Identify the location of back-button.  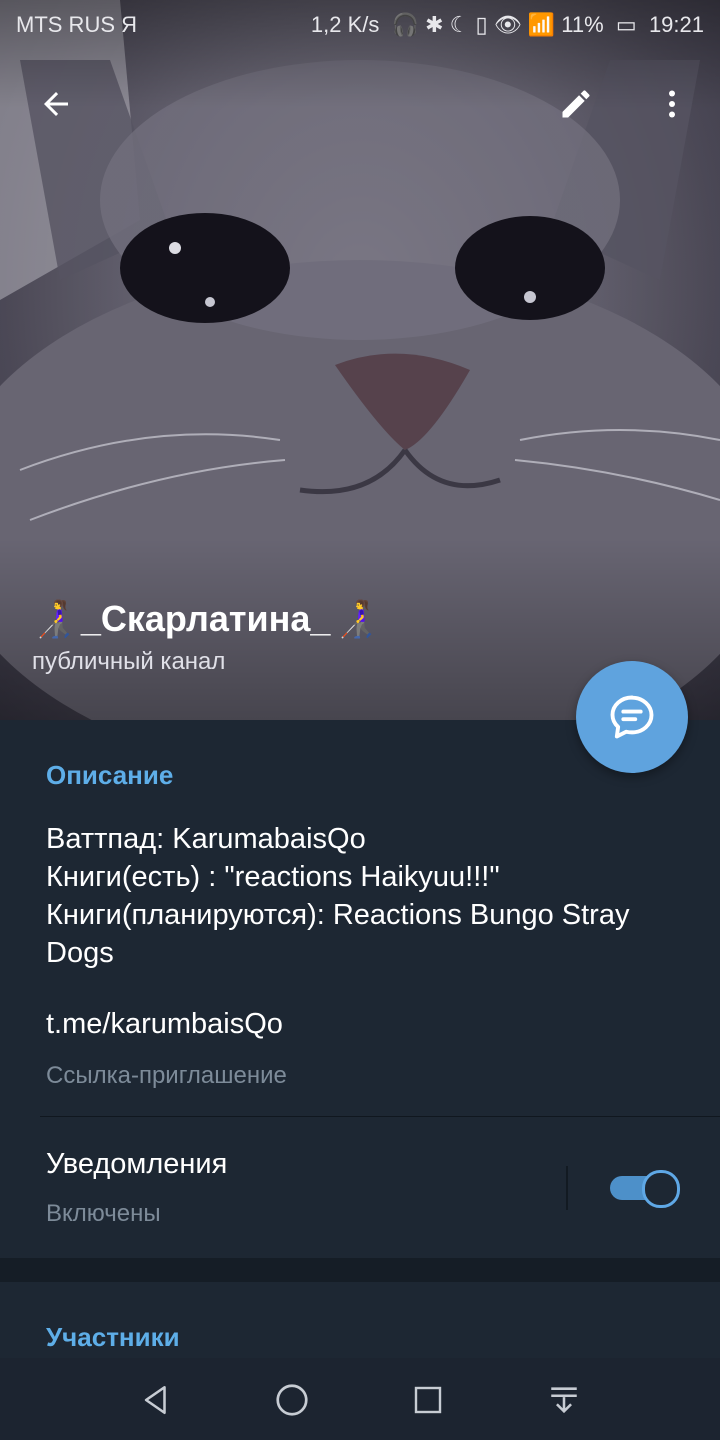
(56, 104).